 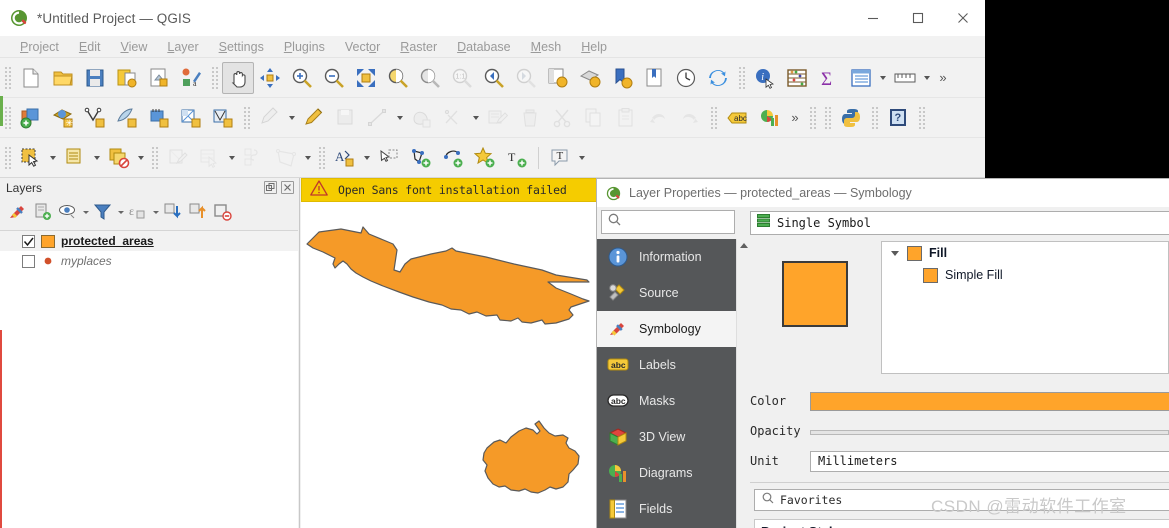 I want to click on menu-item-settings: Settings, so click(x=241, y=47).